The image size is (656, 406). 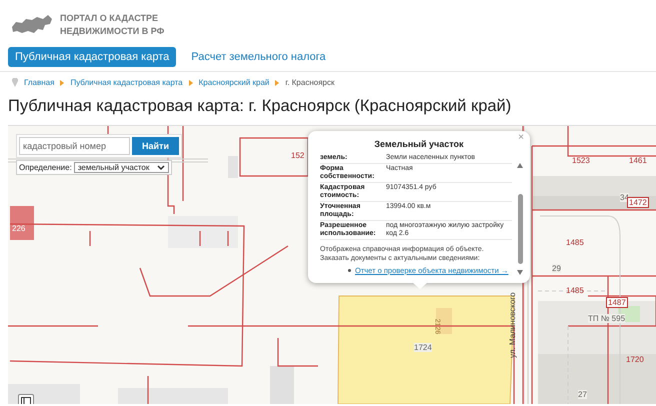 I want to click on parcel-number: 1487, so click(x=617, y=302).